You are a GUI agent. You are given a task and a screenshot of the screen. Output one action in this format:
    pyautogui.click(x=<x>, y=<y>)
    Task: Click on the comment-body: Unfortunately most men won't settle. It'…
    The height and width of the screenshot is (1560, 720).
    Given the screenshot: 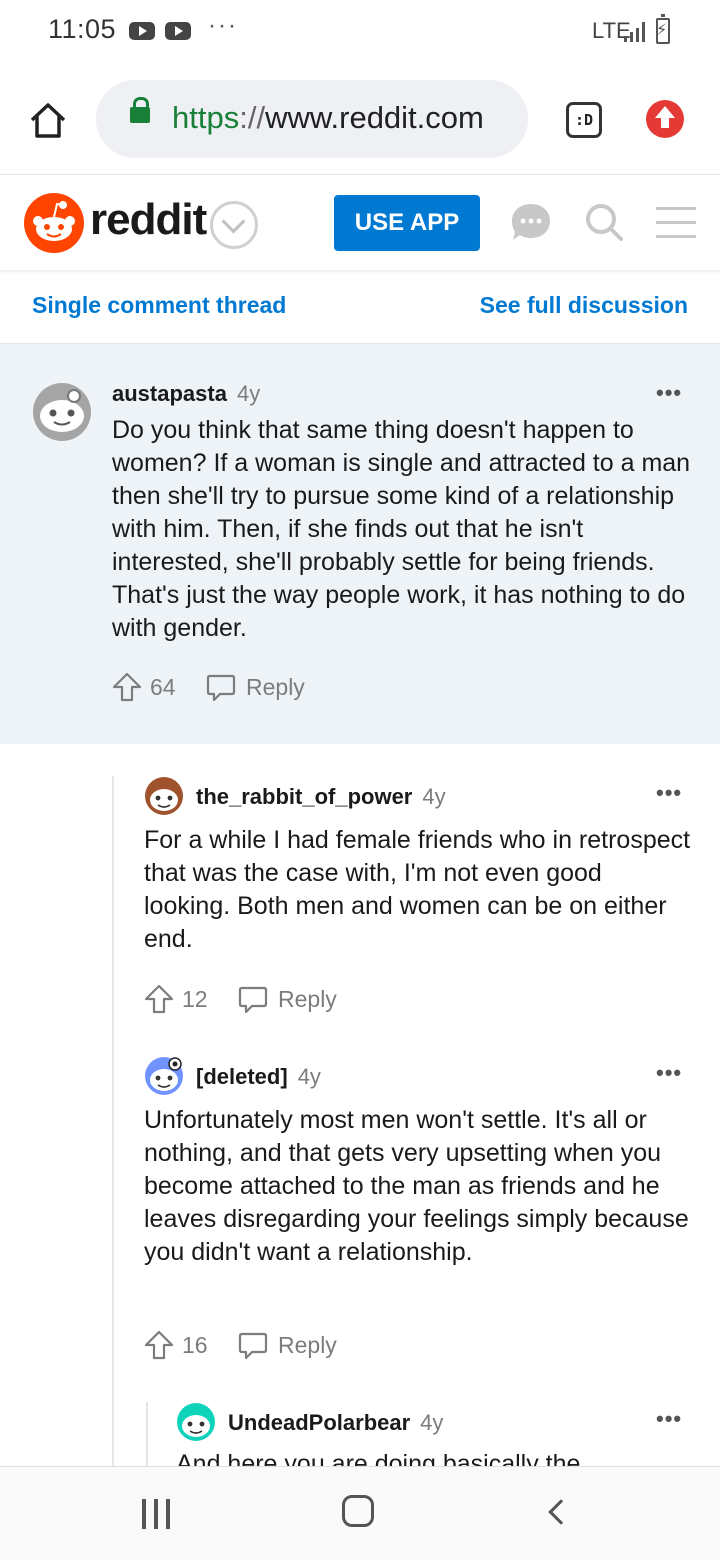 What is the action you would take?
    pyautogui.click(x=416, y=1186)
    